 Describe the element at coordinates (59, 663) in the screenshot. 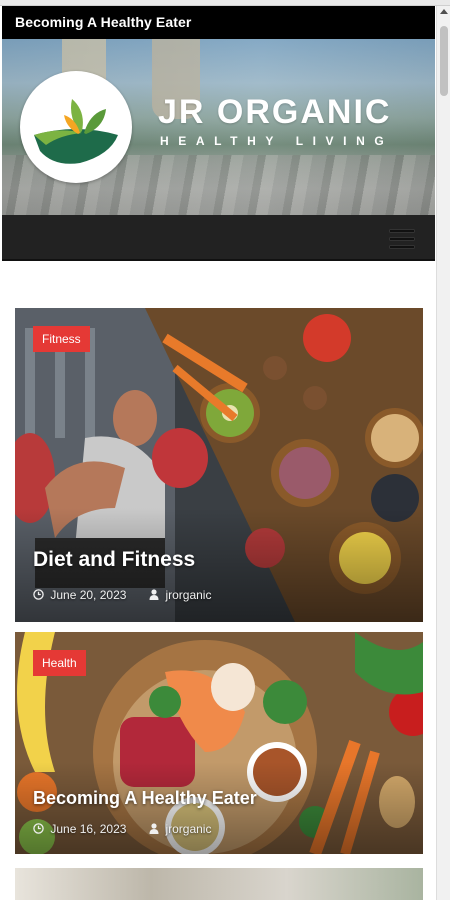

I see `category-badge: Health` at that location.